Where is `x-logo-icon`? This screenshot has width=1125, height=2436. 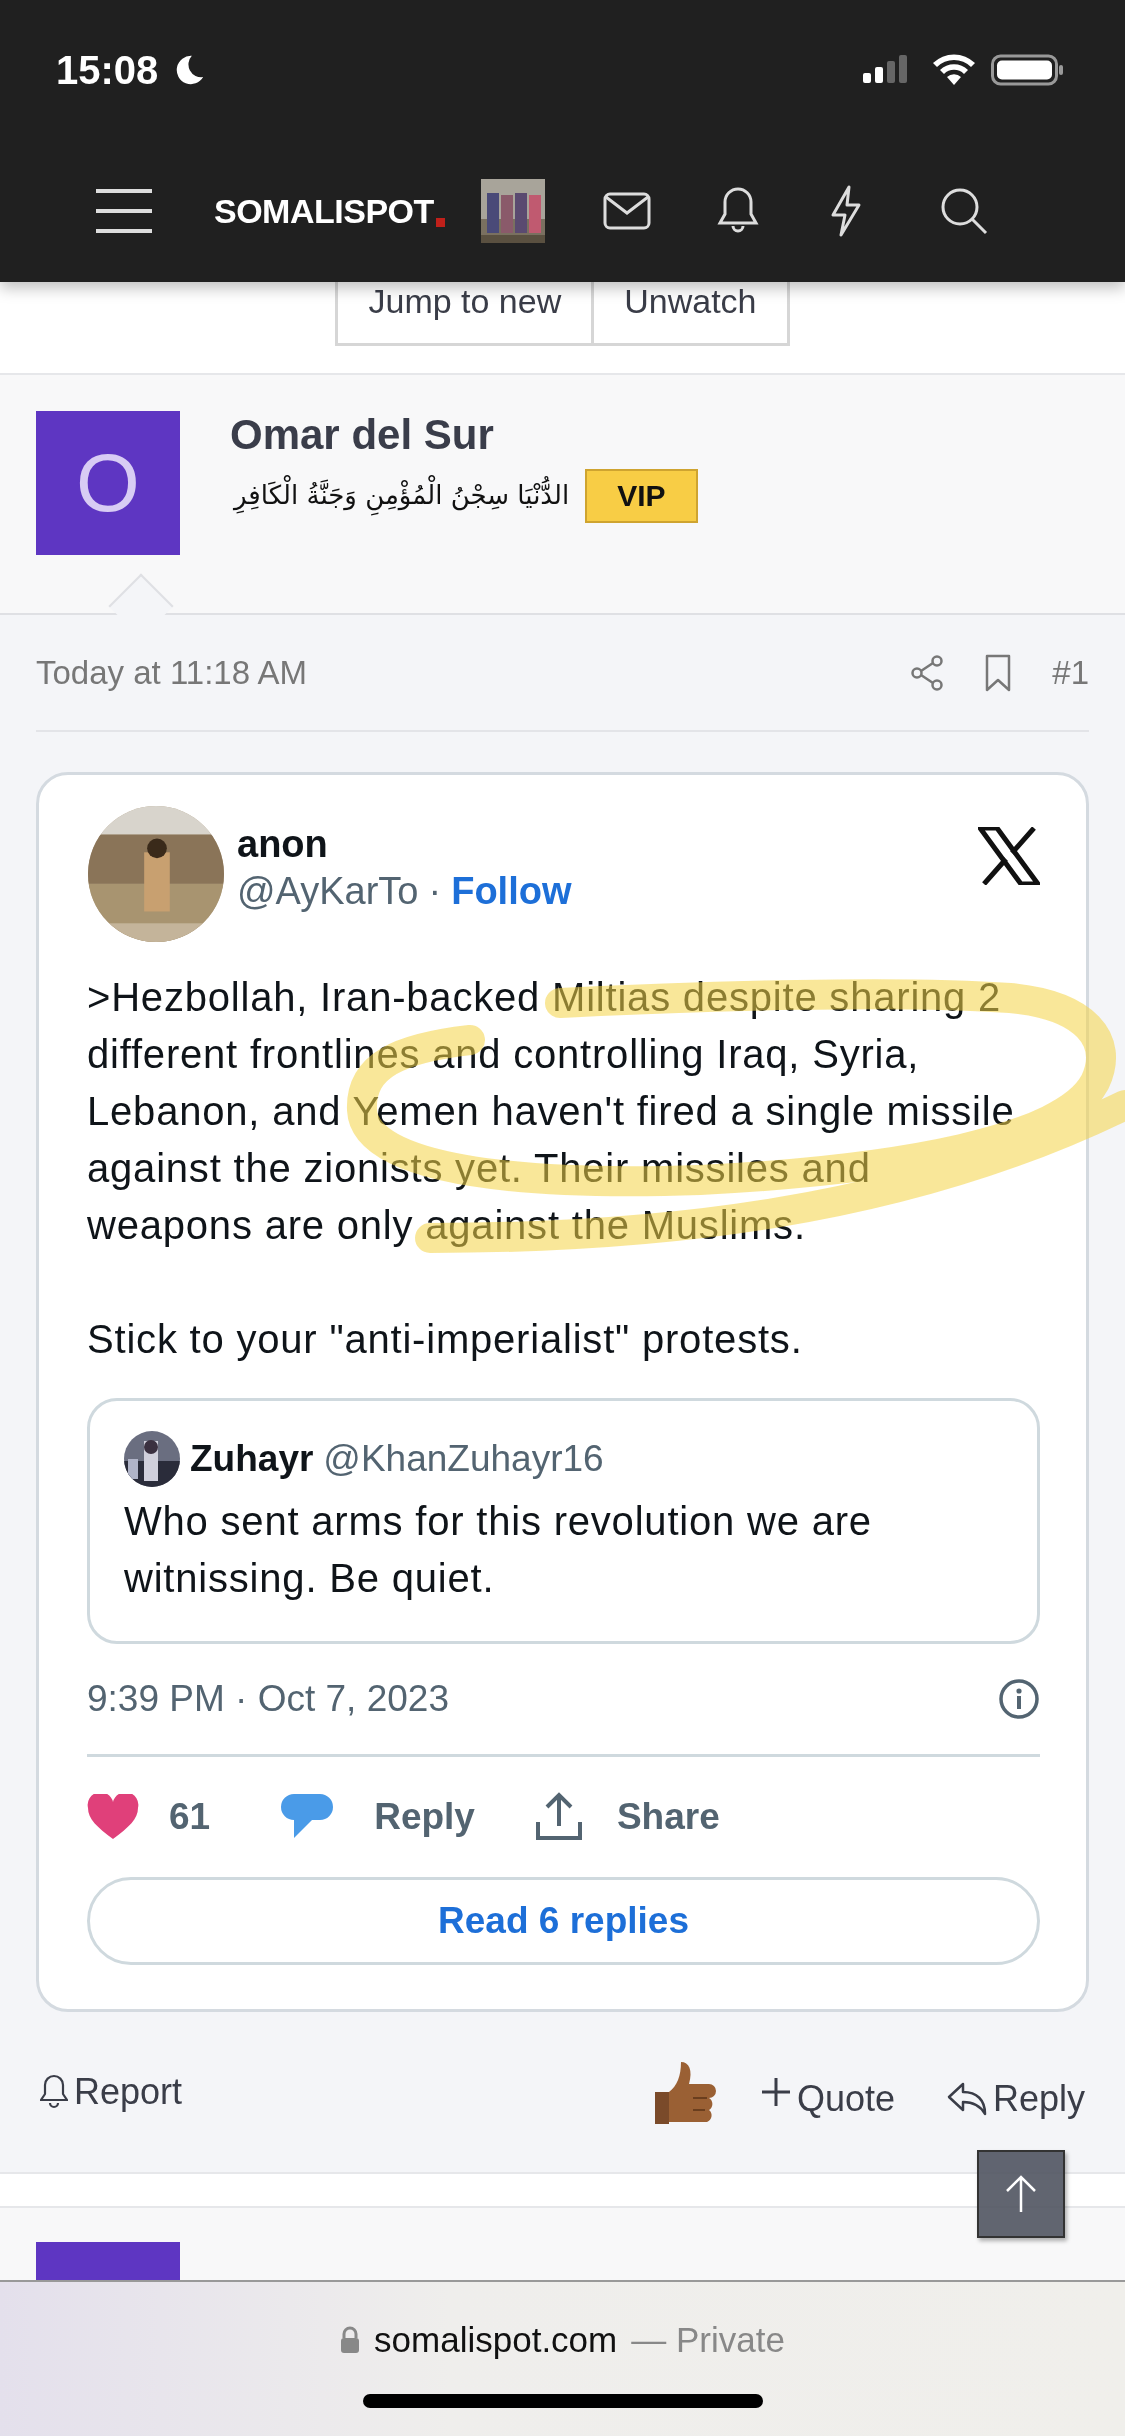
x-logo-icon is located at coordinates (1009, 856).